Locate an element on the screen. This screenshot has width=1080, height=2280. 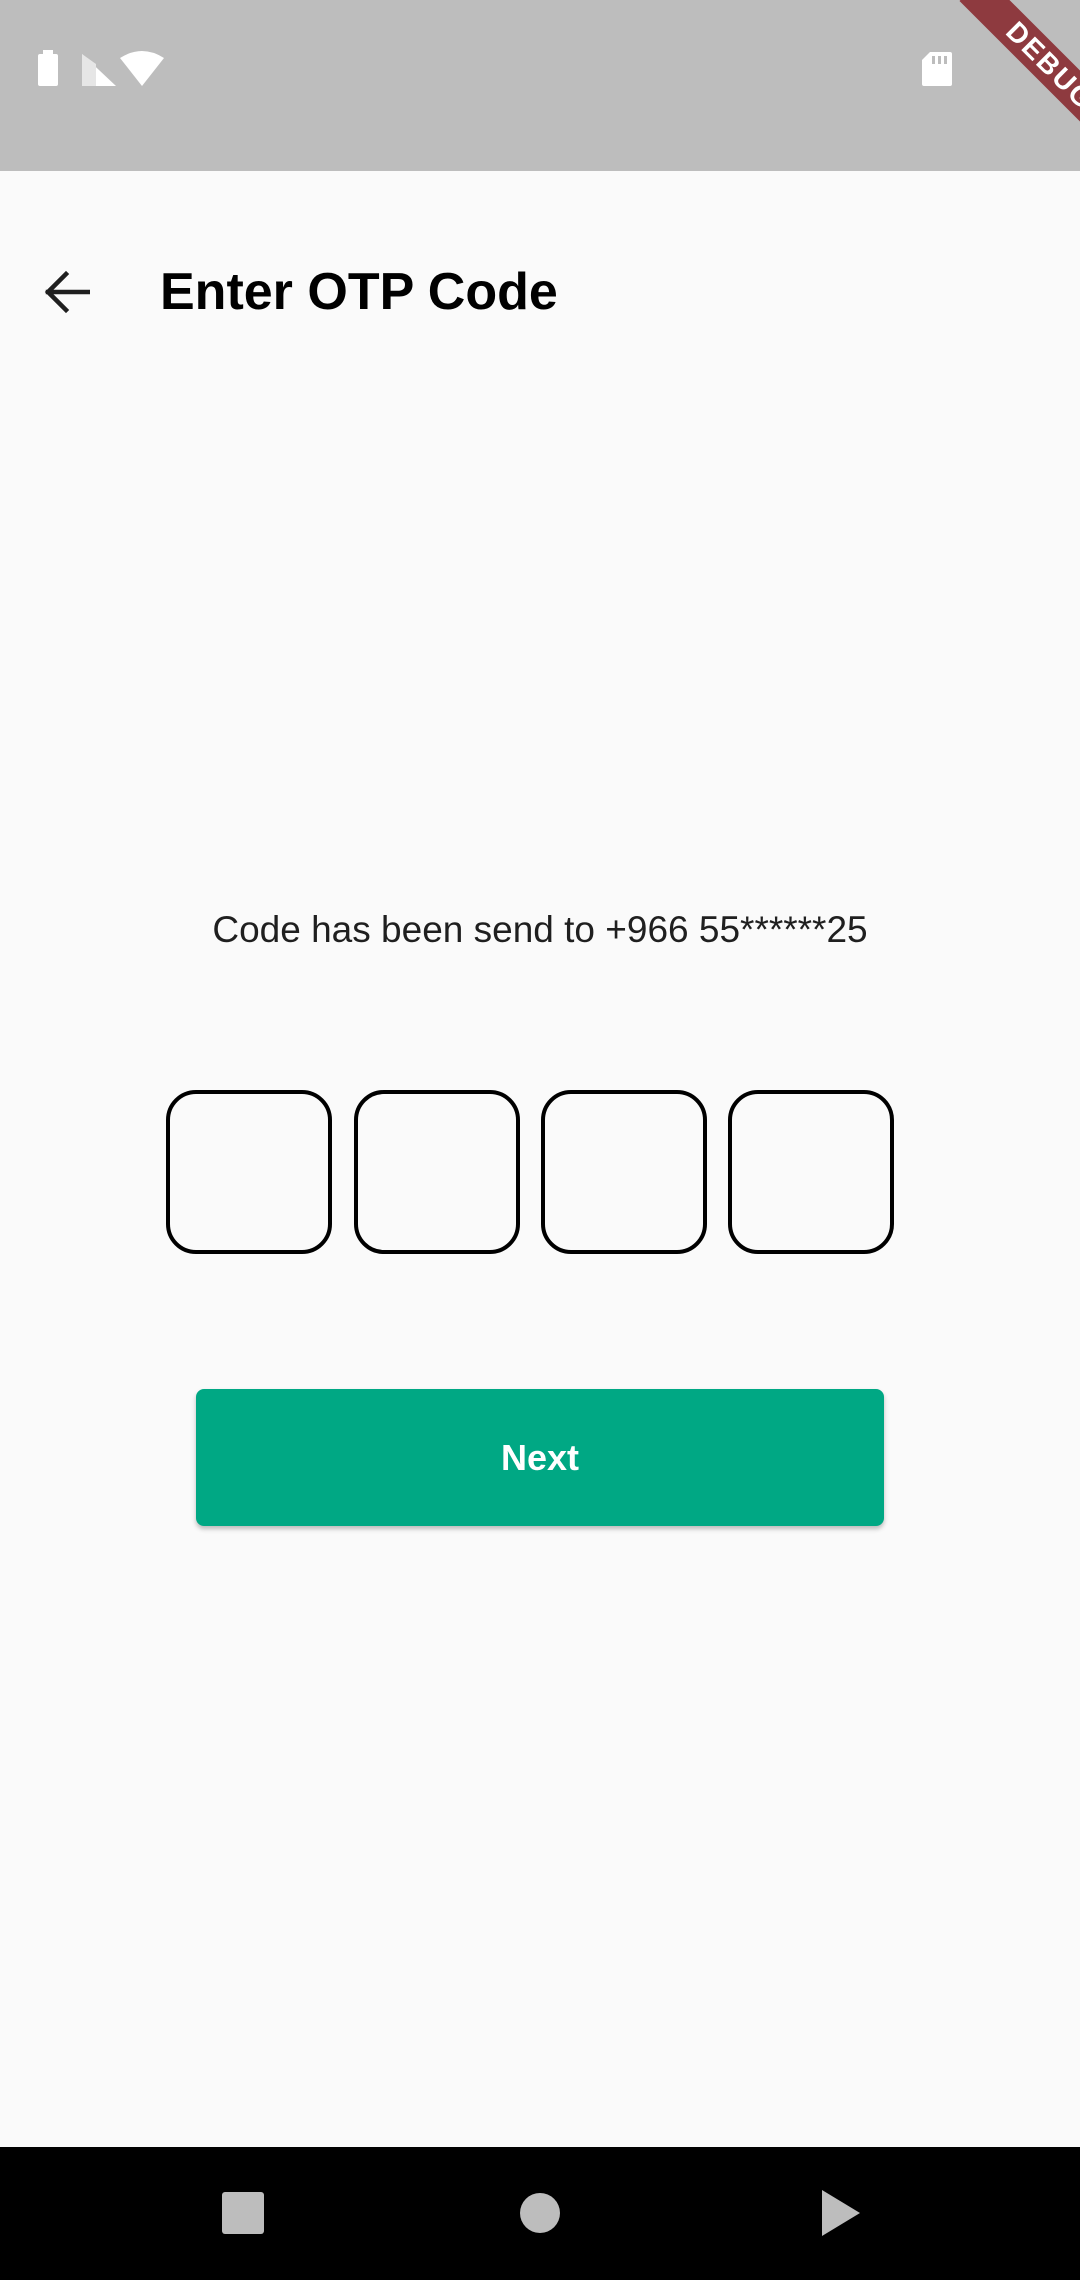
otp-sent-message: Code has been send to +966 55******25 is located at coordinates (540, 929).